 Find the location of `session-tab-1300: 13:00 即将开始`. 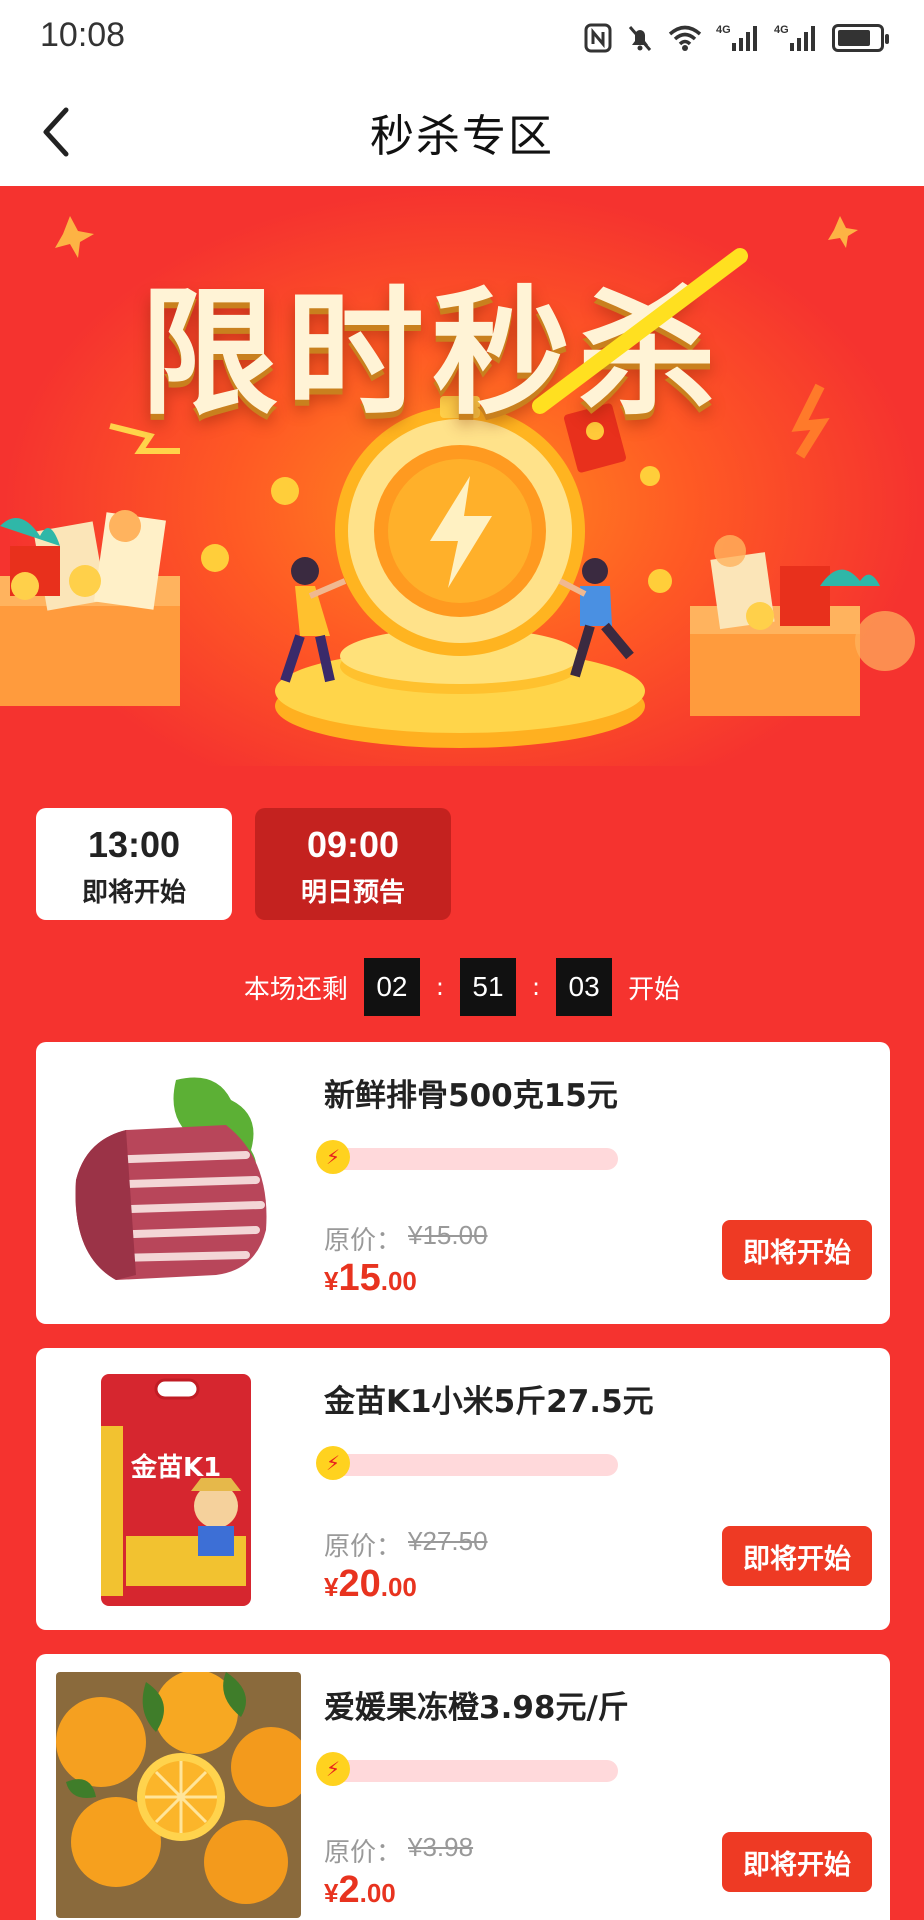

session-tab-1300: 13:00 即将开始 is located at coordinates (134, 864).